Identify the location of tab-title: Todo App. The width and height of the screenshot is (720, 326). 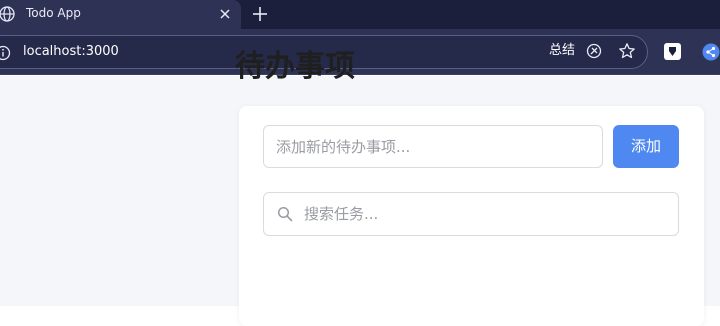
(53, 13).